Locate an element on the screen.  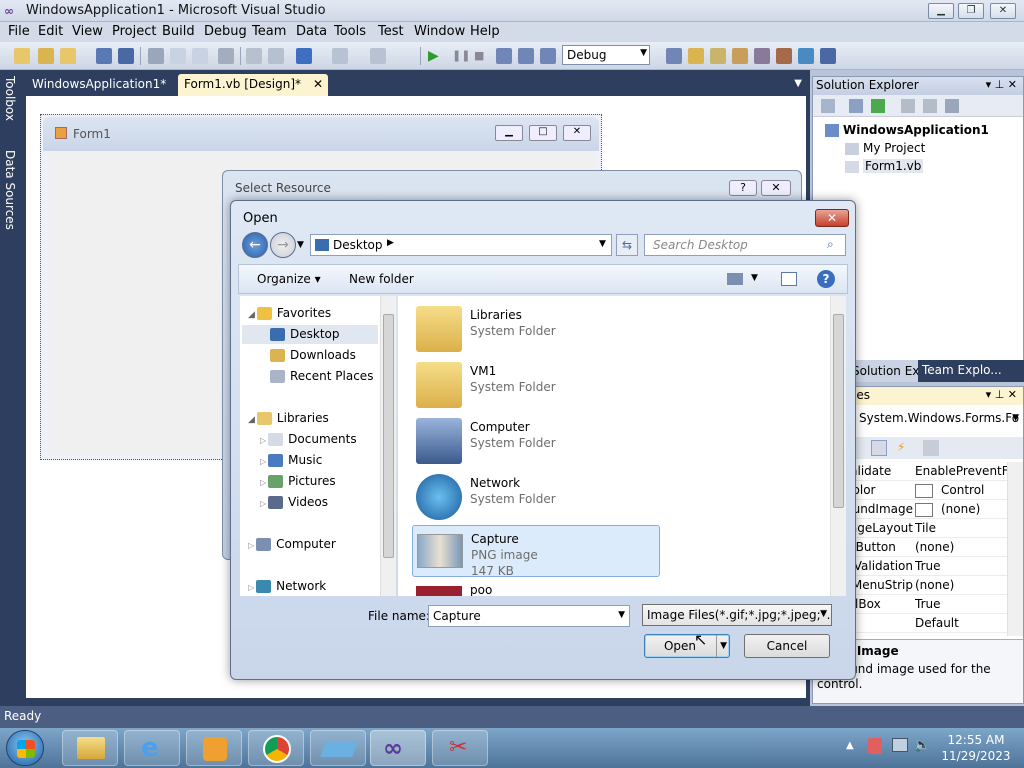
volume-muted-icon: 🔈 is located at coordinates (922, 745).